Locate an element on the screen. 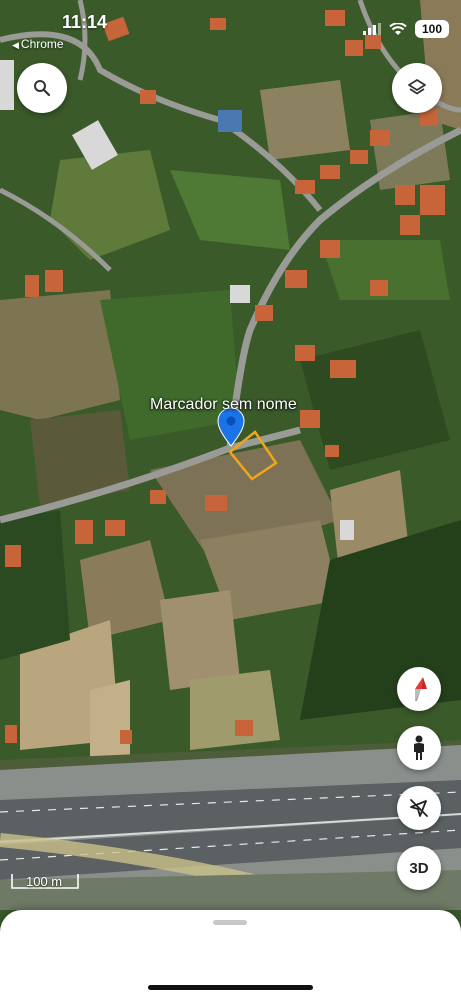 Image resolution: width=461 pixels, height=999 pixels. 3d-label: 3D is located at coordinates (419, 868).